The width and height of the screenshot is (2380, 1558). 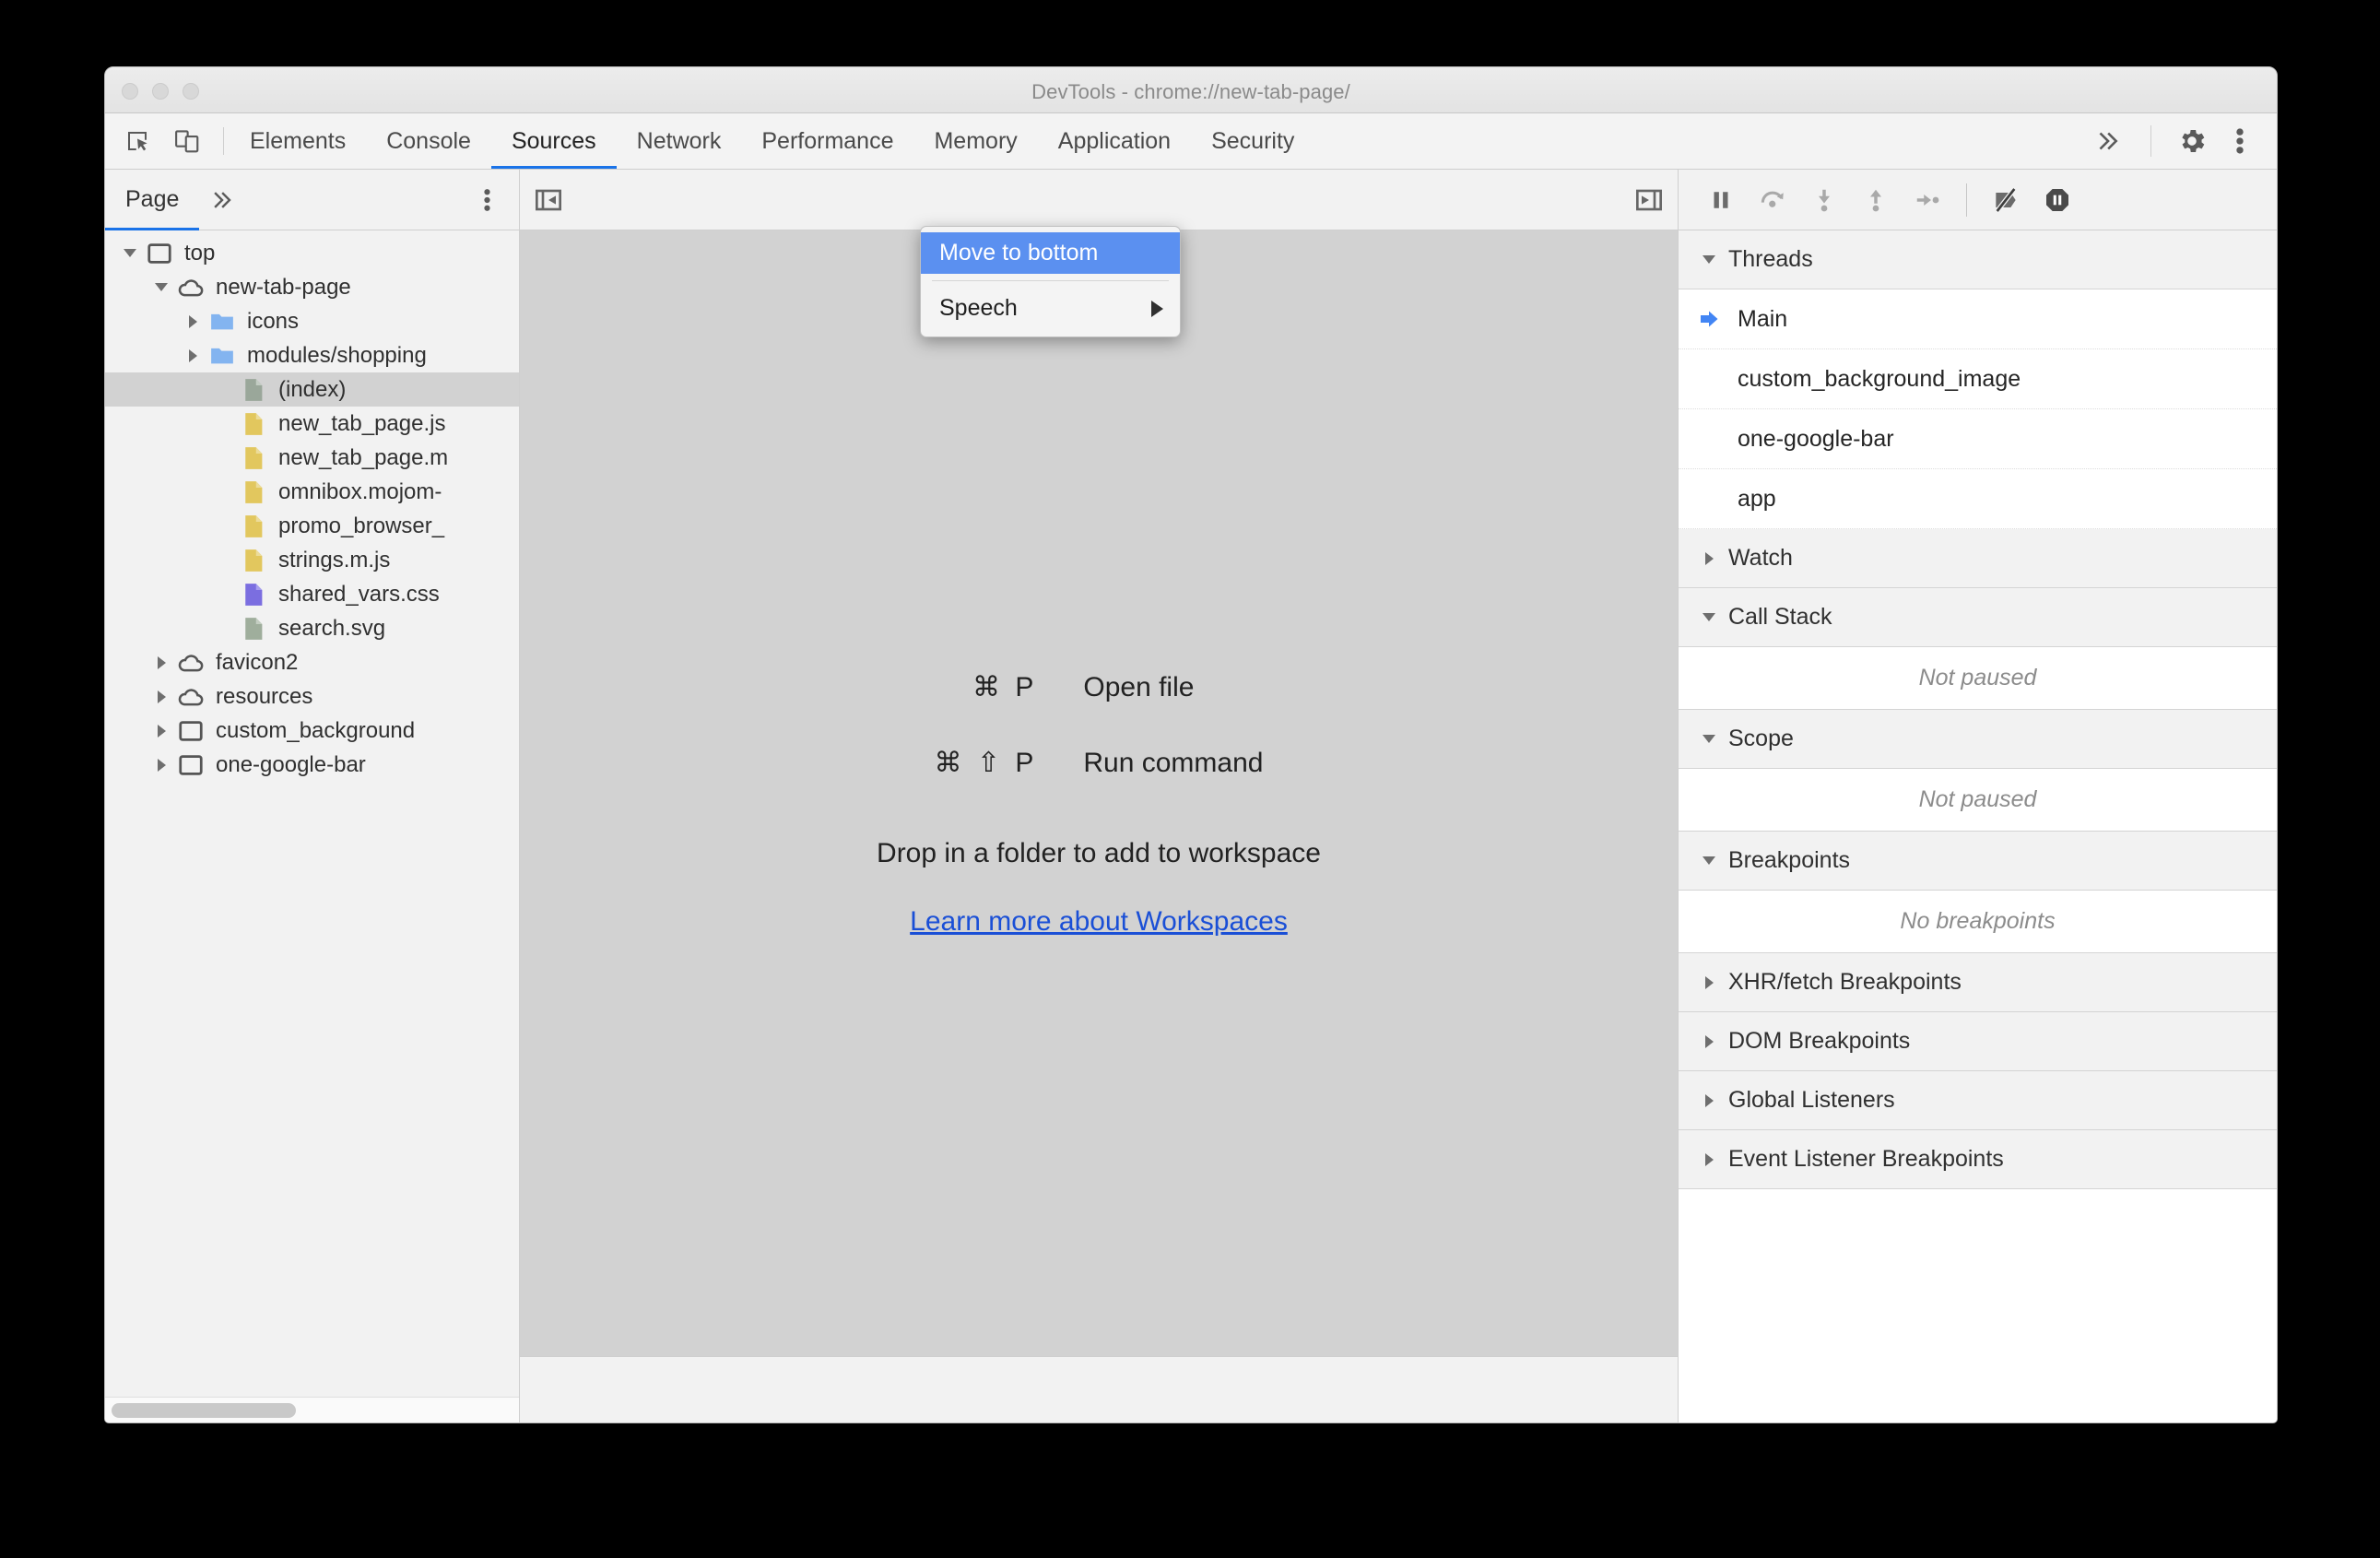 What do you see at coordinates (428, 141) in the screenshot?
I see `tab-console: Console` at bounding box center [428, 141].